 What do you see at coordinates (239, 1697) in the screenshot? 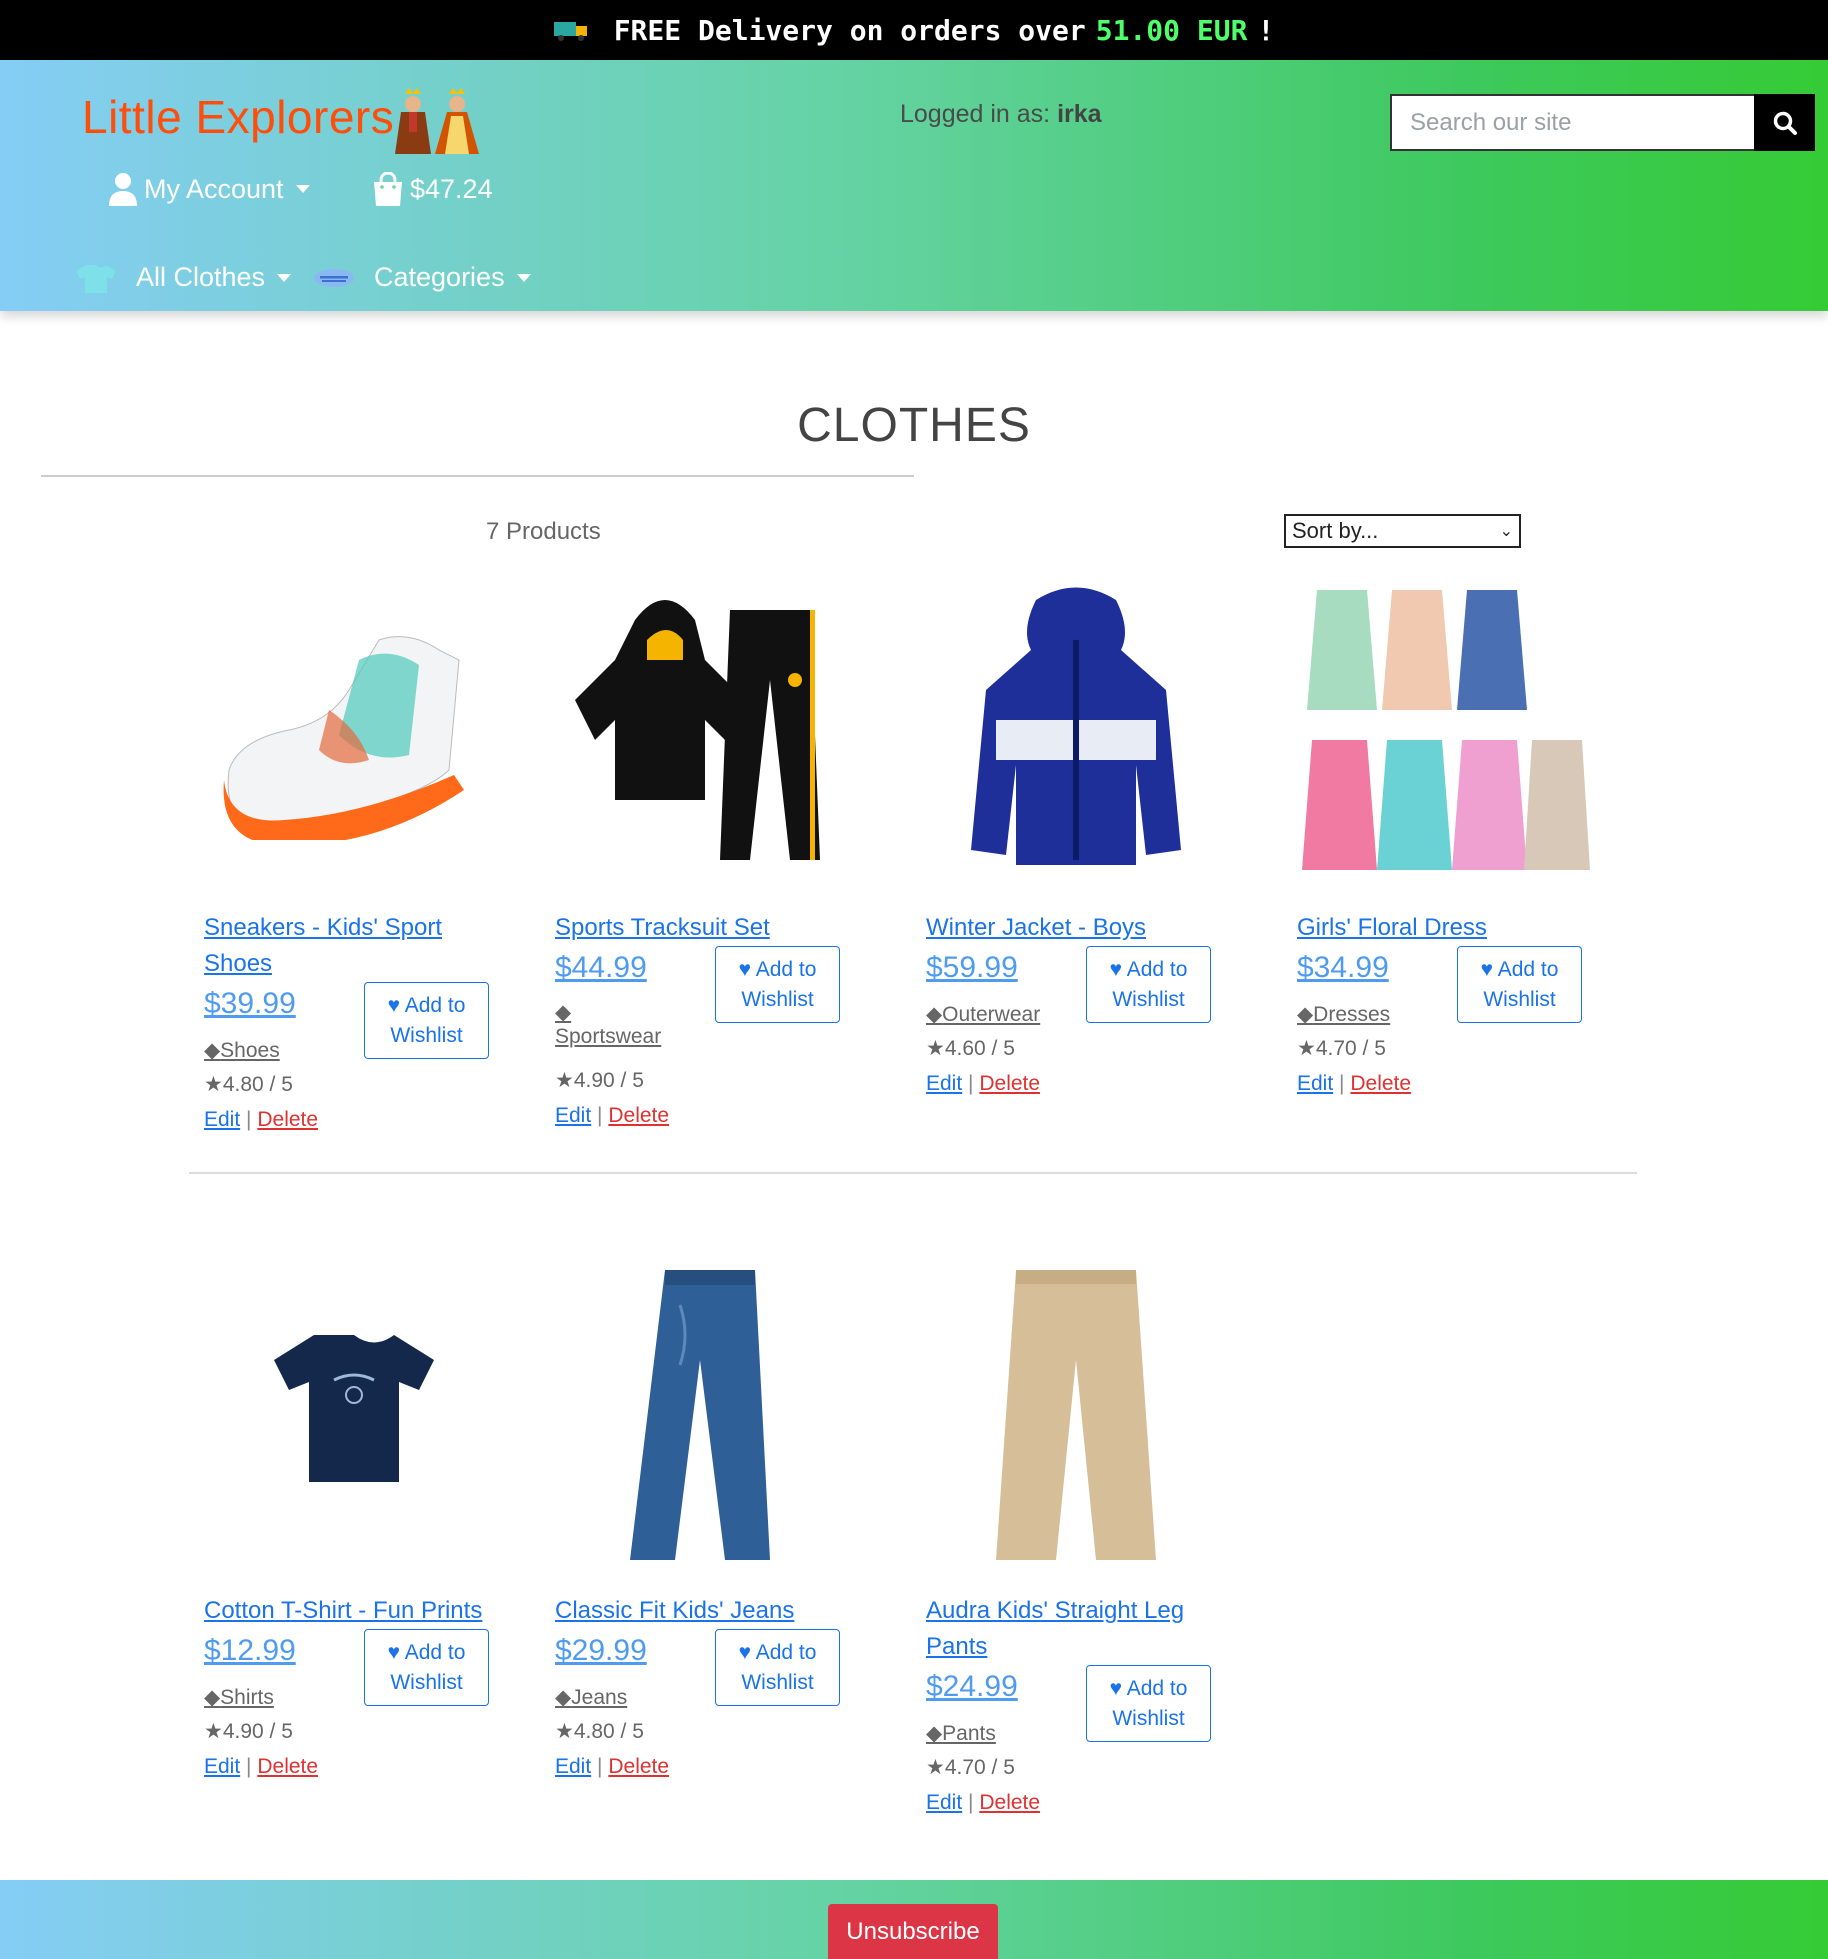
I see `product-category: ◆ Shirts` at bounding box center [239, 1697].